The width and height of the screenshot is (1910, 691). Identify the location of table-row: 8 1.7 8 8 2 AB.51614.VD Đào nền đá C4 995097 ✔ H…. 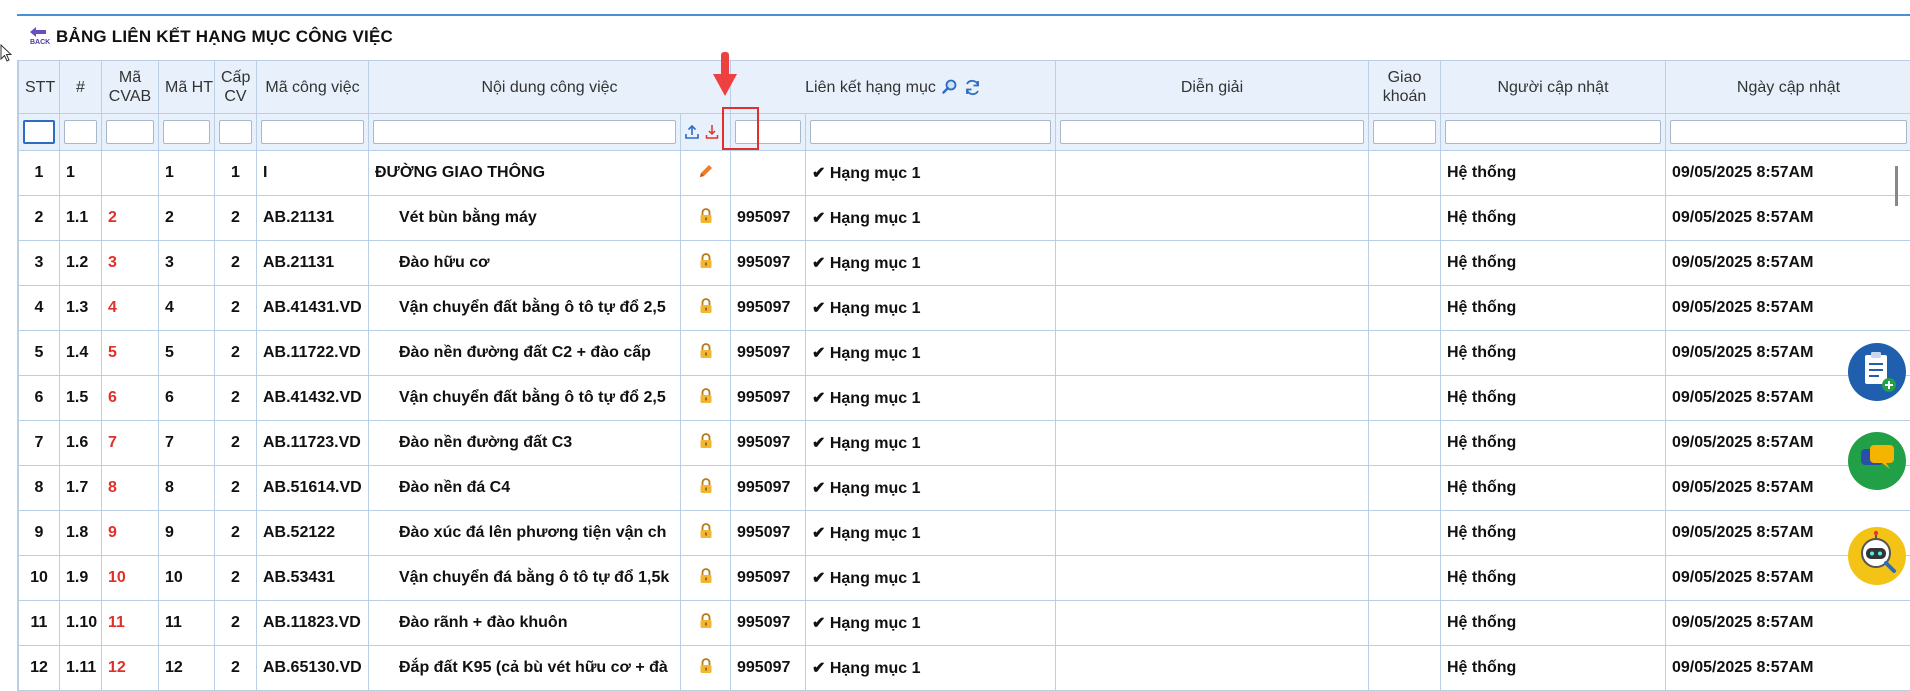
(964, 488).